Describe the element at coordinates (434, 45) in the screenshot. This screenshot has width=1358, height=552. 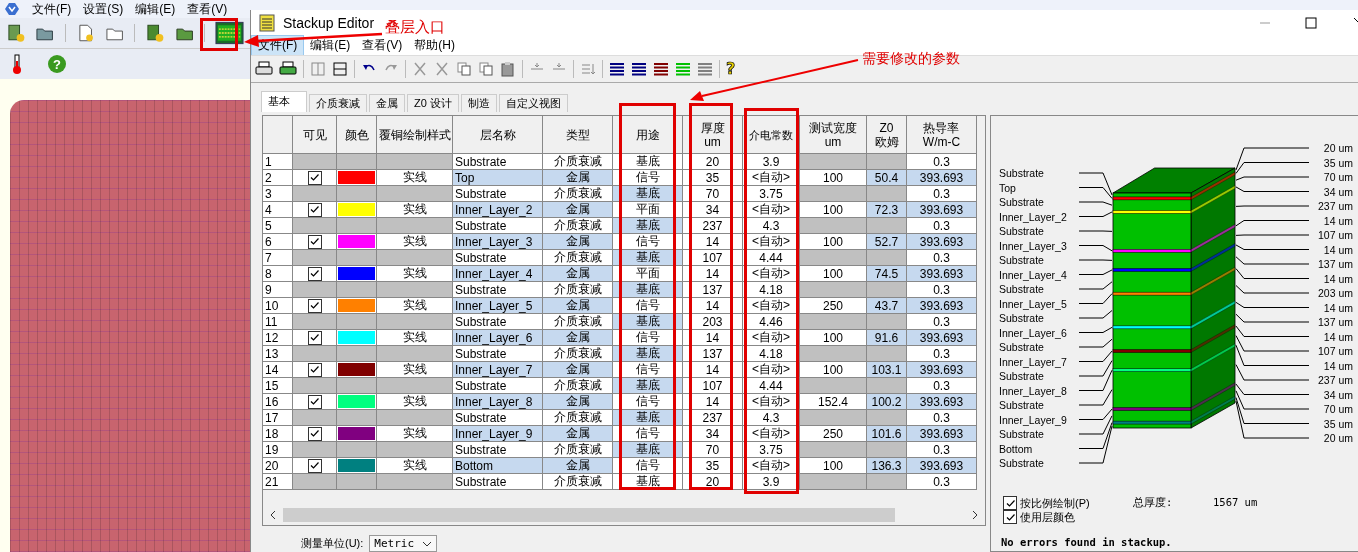
I see `menu-item: 帮助(H)` at that location.